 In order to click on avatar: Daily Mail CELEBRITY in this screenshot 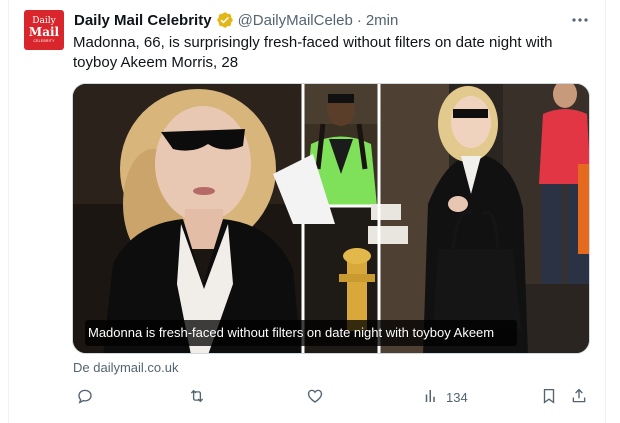, I will do `click(44, 30)`.